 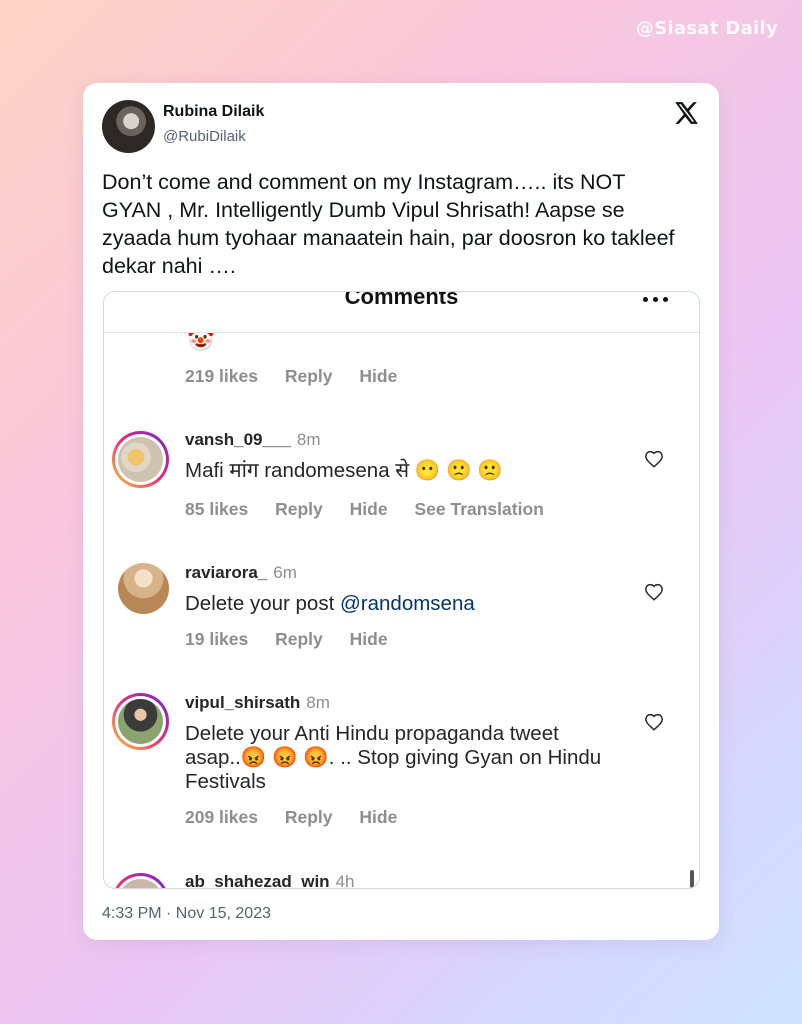 I want to click on likes-count: 219 likes, so click(x=221, y=376).